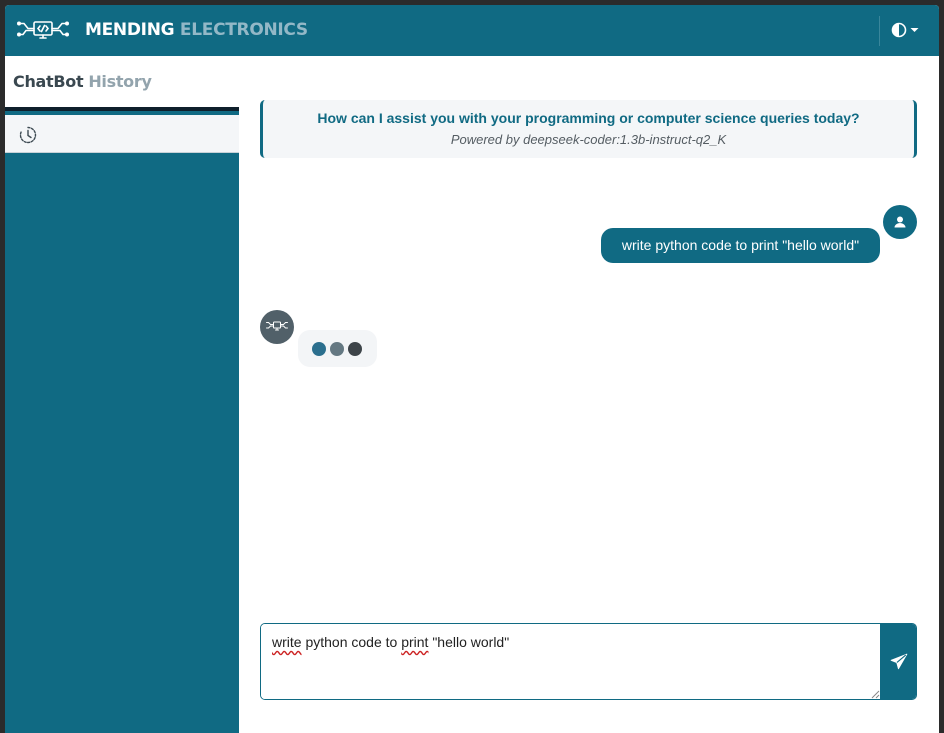  Describe the element at coordinates (875, 694) in the screenshot. I see `resize-grip-icon` at that location.